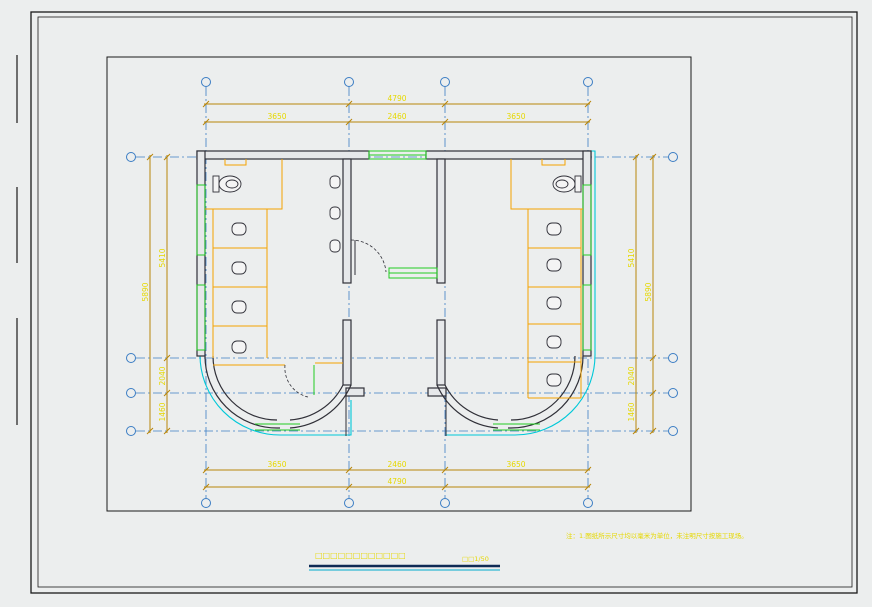  Describe the element at coordinates (276, 464) in the screenshot. I see `dim-bottom-seg-1: 3650` at that location.